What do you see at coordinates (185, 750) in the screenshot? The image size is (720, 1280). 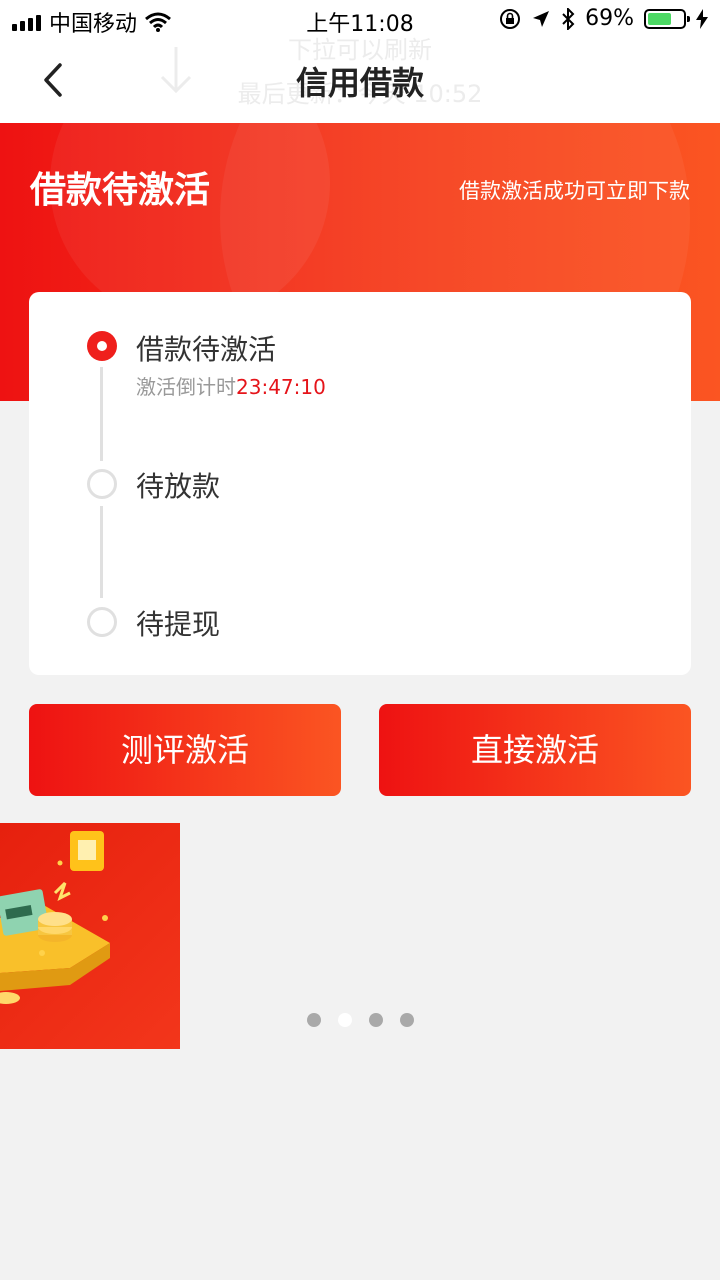 I see `evaluate-activate-button: 测评激活` at bounding box center [185, 750].